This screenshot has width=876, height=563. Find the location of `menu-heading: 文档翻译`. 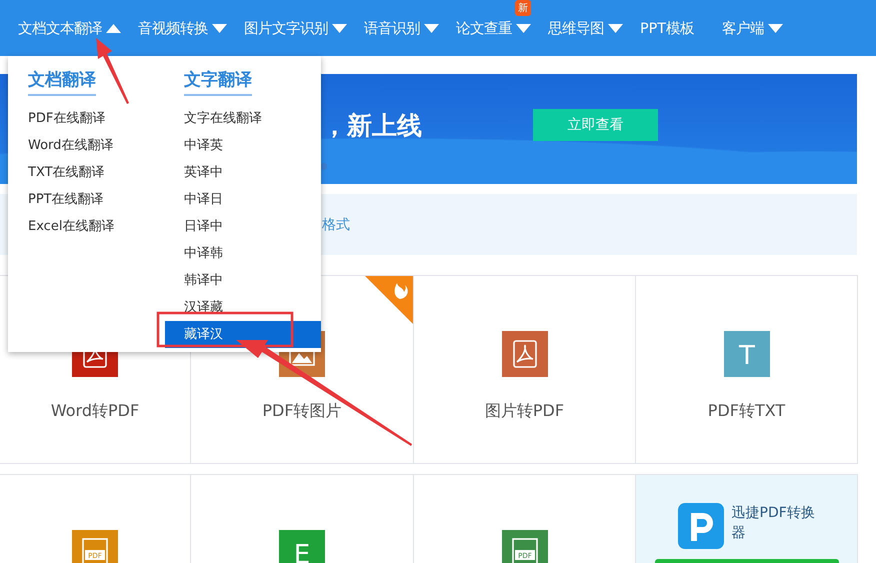

menu-heading: 文档翻译 is located at coordinates (62, 82).